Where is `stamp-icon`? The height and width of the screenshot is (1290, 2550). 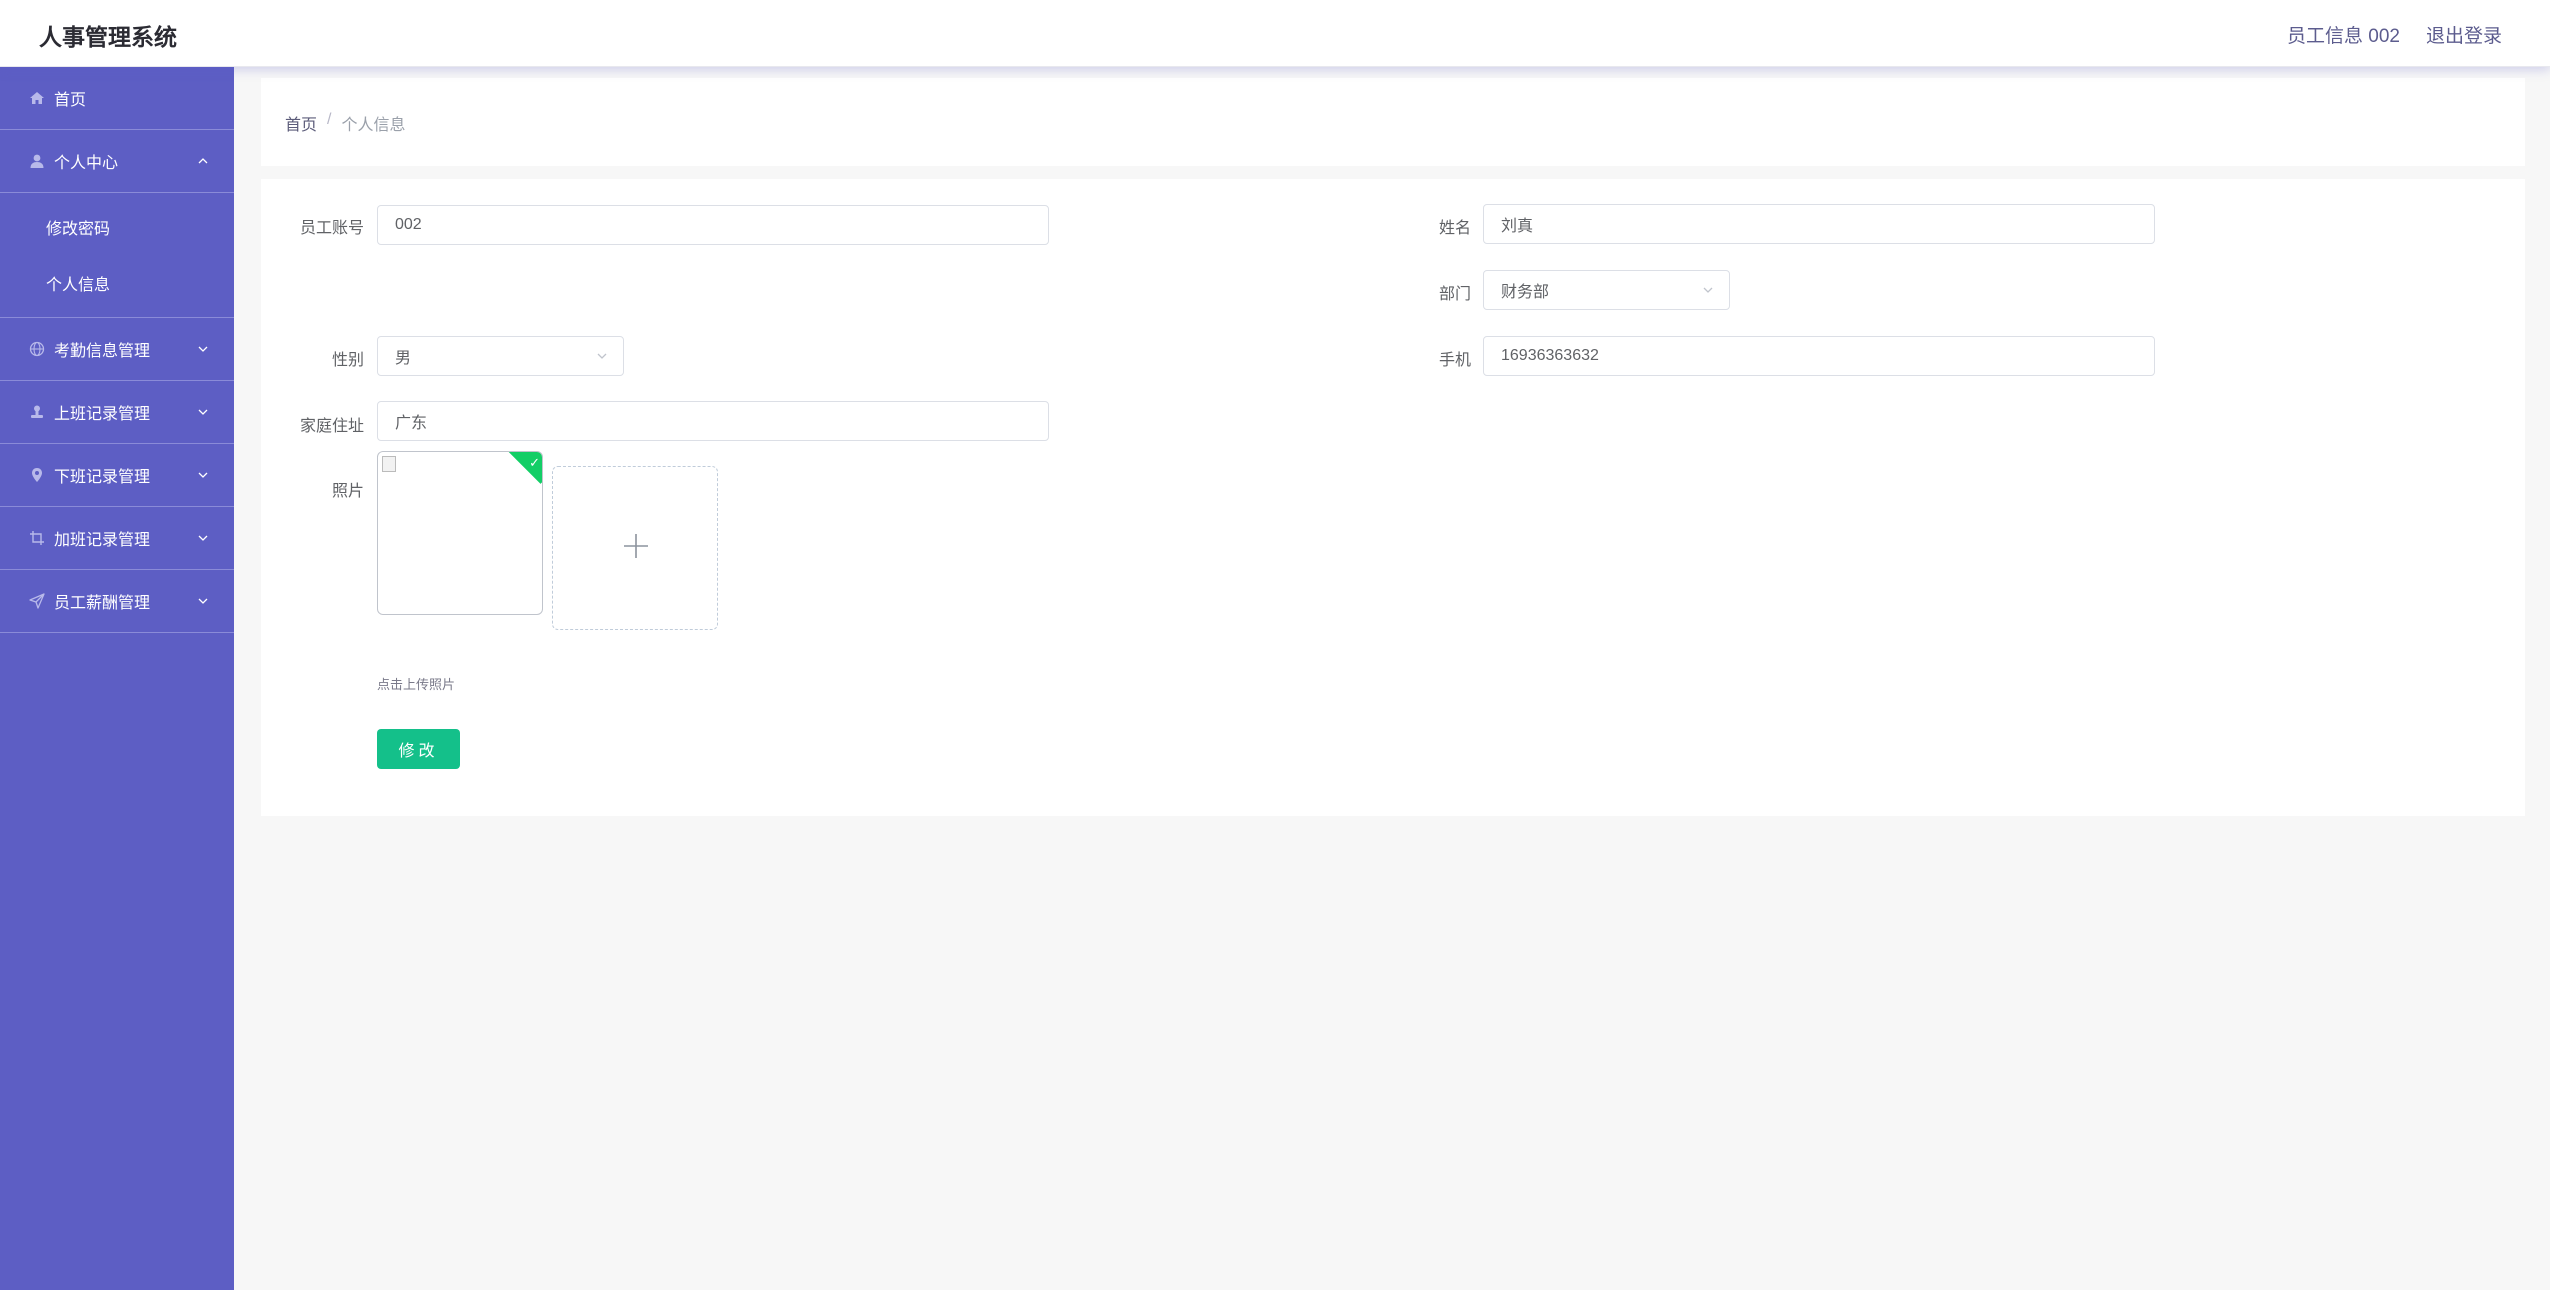 stamp-icon is located at coordinates (37, 412).